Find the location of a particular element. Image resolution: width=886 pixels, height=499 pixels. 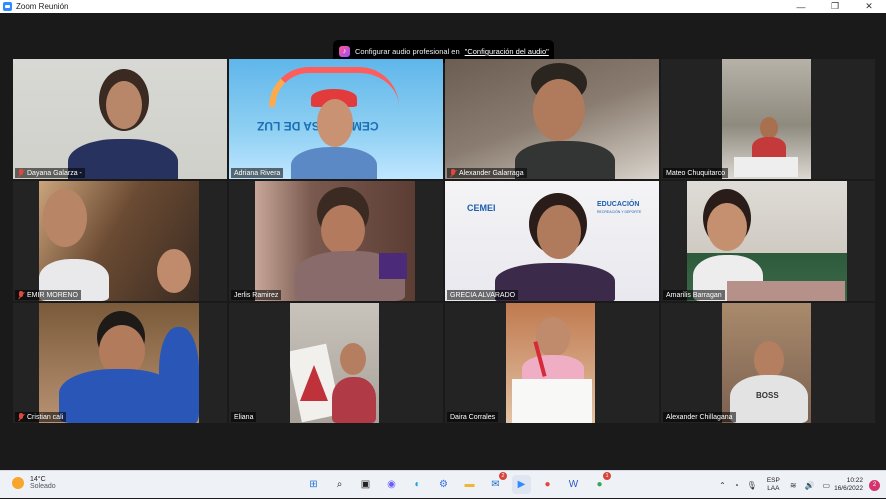

chrome-profile-icon: ● 1 is located at coordinates (600, 483).